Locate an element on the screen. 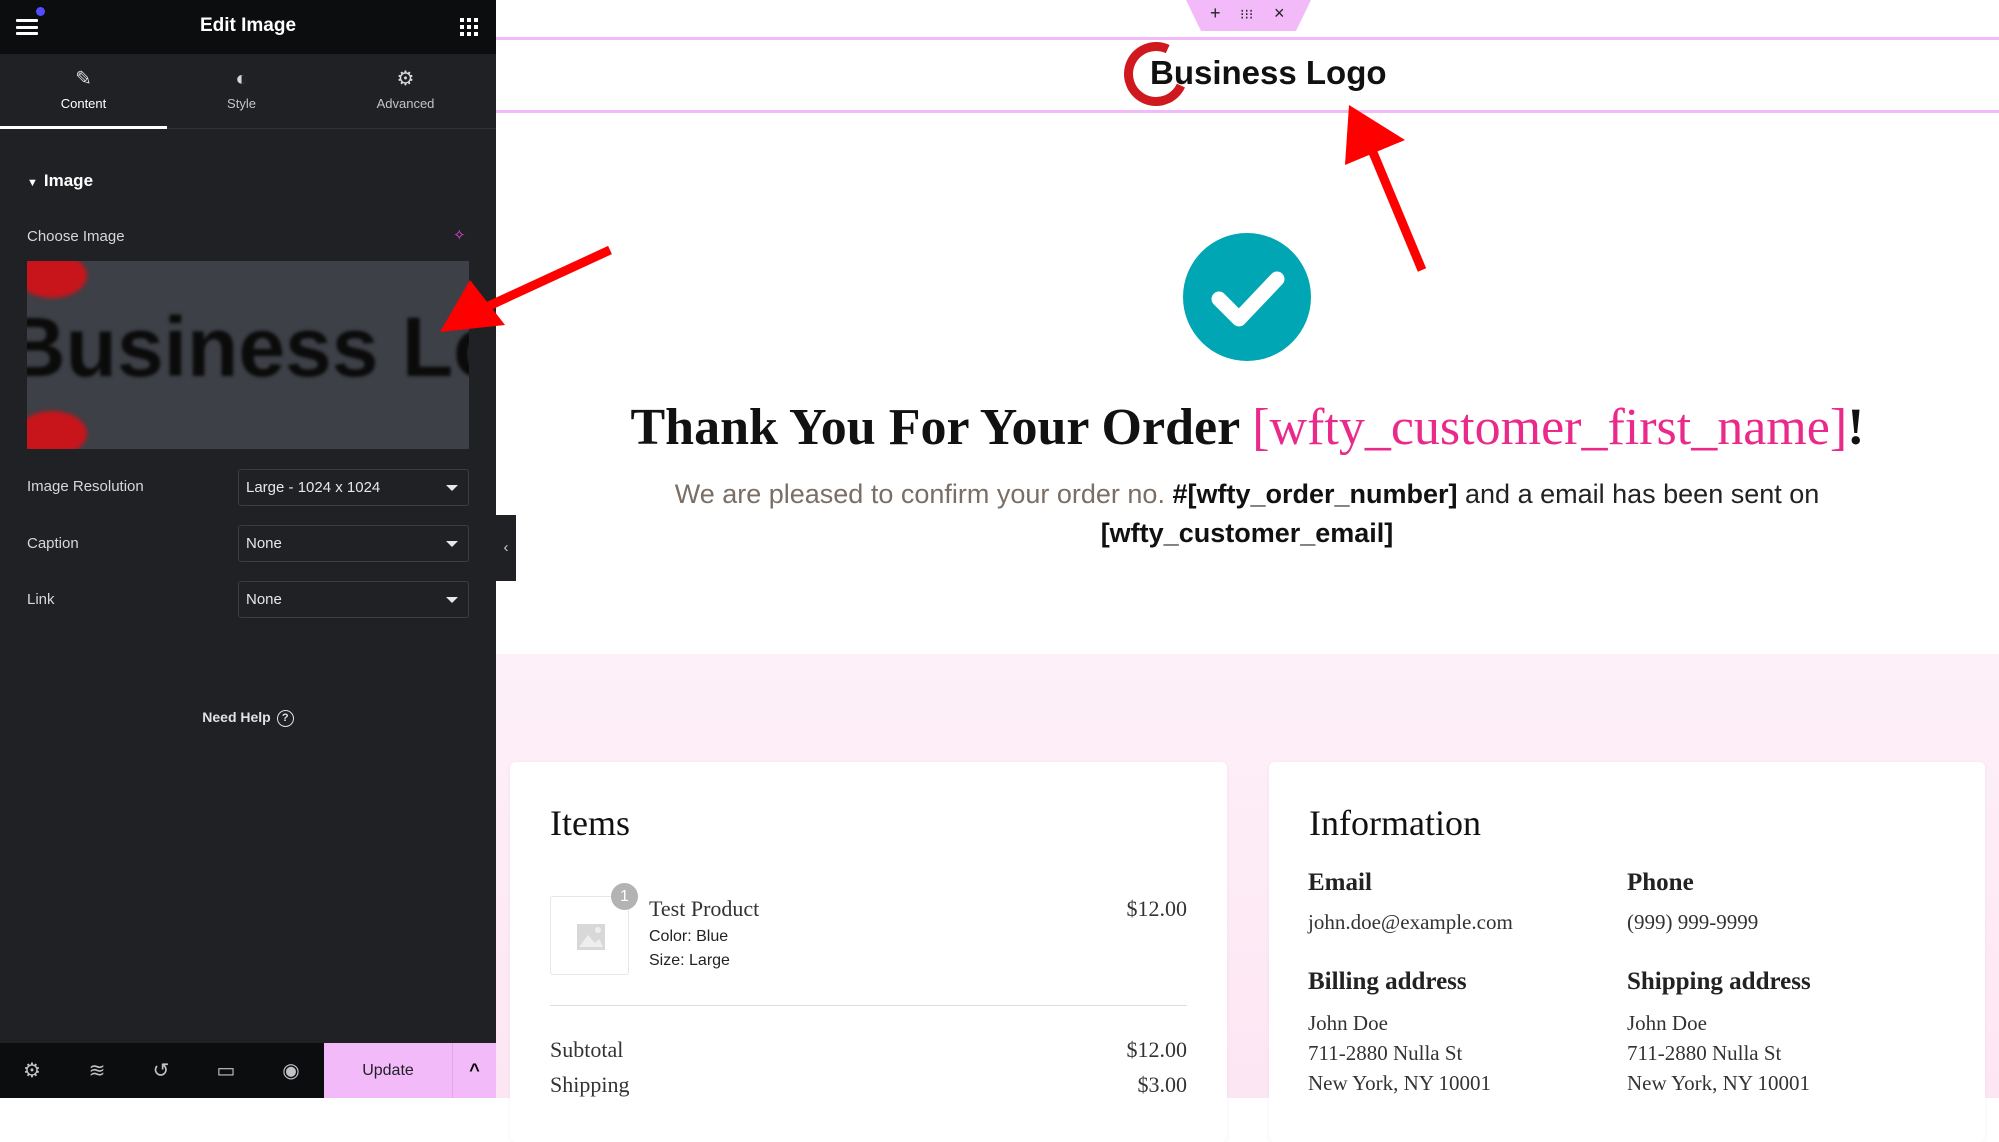 This screenshot has width=1999, height=1142. panel-footer: ⚙ ≋ ↺ ▭ ◉ Update ^ is located at coordinates (248, 1070).